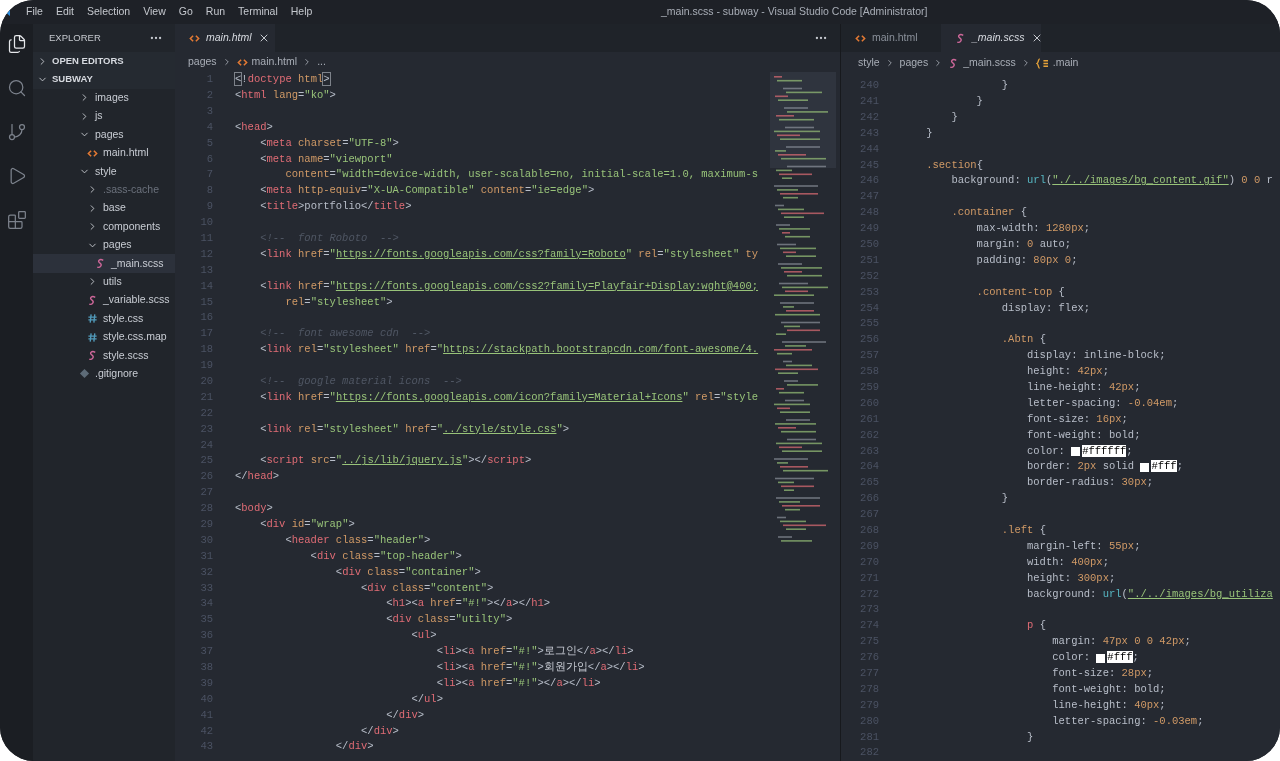 The width and height of the screenshot is (1280, 761). What do you see at coordinates (329, 143) in the screenshot?
I see `code-text: <meta charset="UTF-8">` at bounding box center [329, 143].